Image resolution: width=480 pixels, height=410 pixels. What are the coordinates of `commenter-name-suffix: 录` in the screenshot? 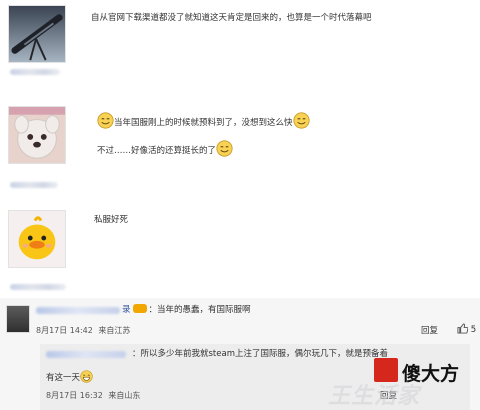 It's located at (126, 310).